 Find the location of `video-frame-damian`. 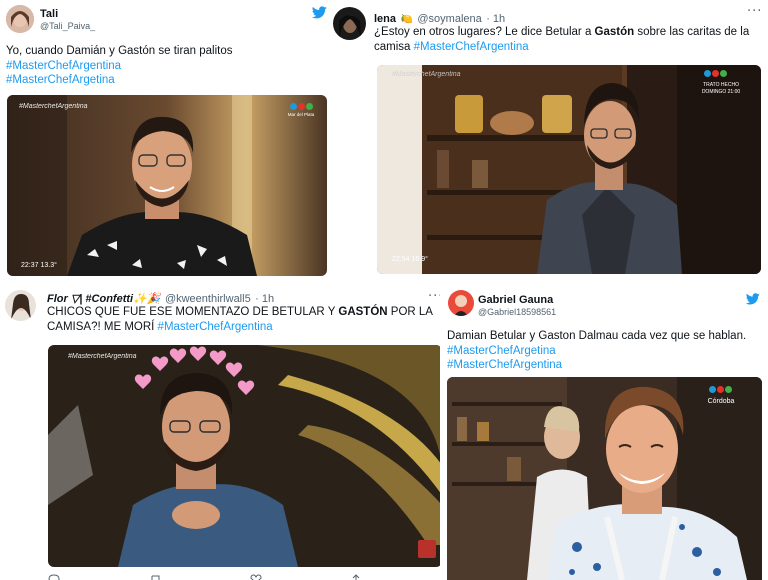

video-frame-damian is located at coordinates (167, 185).